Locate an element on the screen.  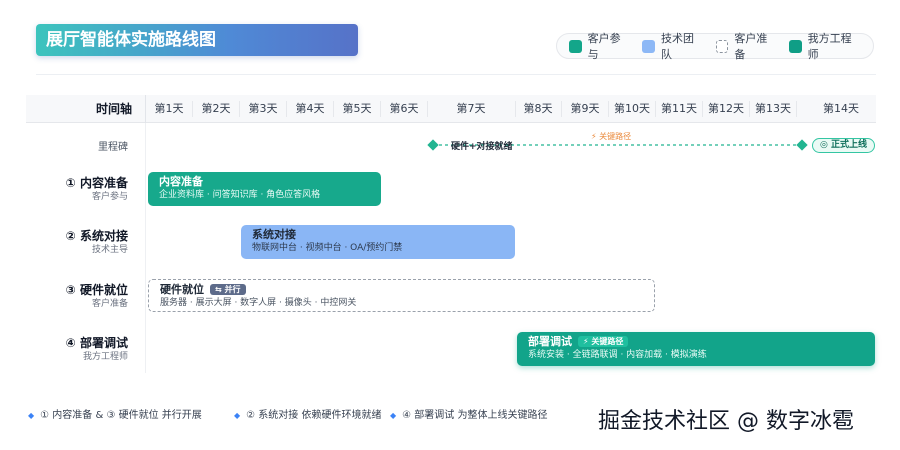
axis-day: 第2天 is located at coordinates (216, 108).